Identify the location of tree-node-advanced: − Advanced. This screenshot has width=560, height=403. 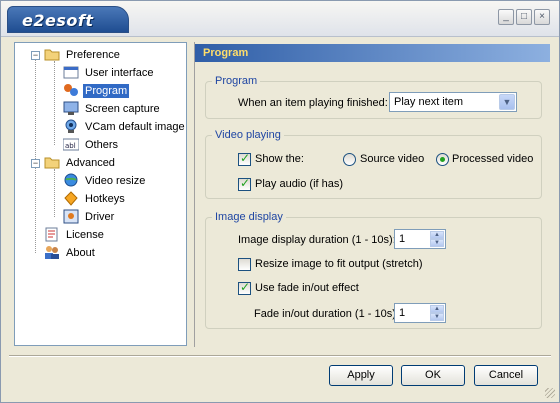
(105, 163).